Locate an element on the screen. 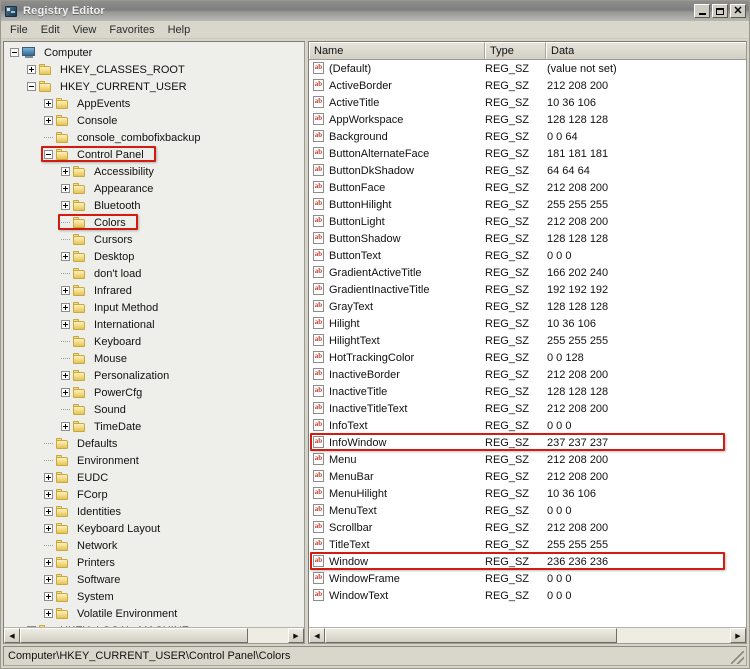 This screenshot has height=669, width=750. title-bar: Registry Editor ✕ is located at coordinates (375, 11).